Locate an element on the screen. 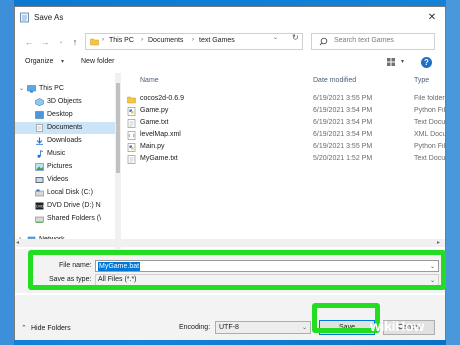 The width and height of the screenshot is (460, 345). sidebar-item-dvd-drive: DVD DVD Drive (D:) N is located at coordinates (66, 206).